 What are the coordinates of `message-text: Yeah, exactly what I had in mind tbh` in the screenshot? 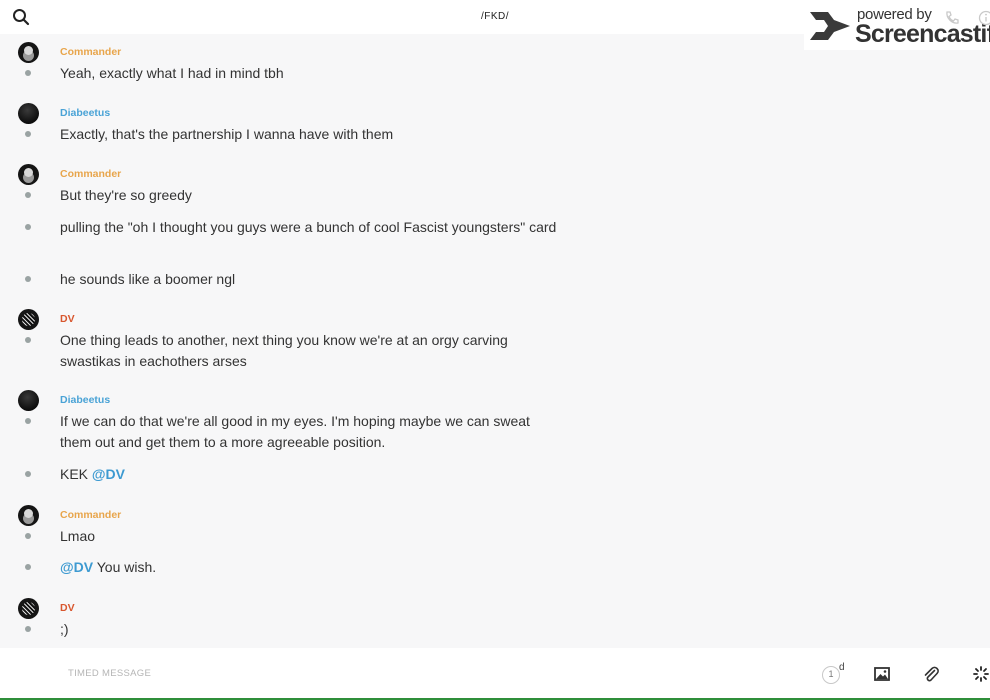 It's located at (172, 73).